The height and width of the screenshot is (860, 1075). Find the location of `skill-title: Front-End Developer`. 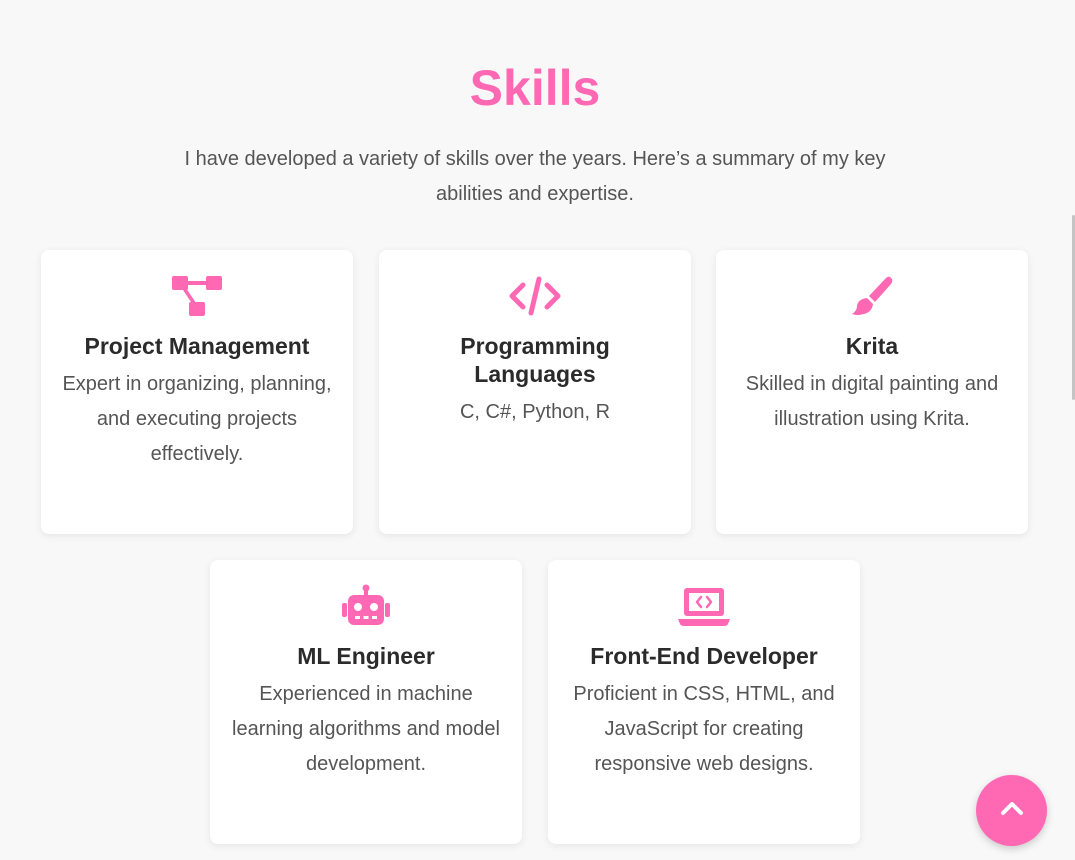

skill-title: Front-End Developer is located at coordinates (704, 656).